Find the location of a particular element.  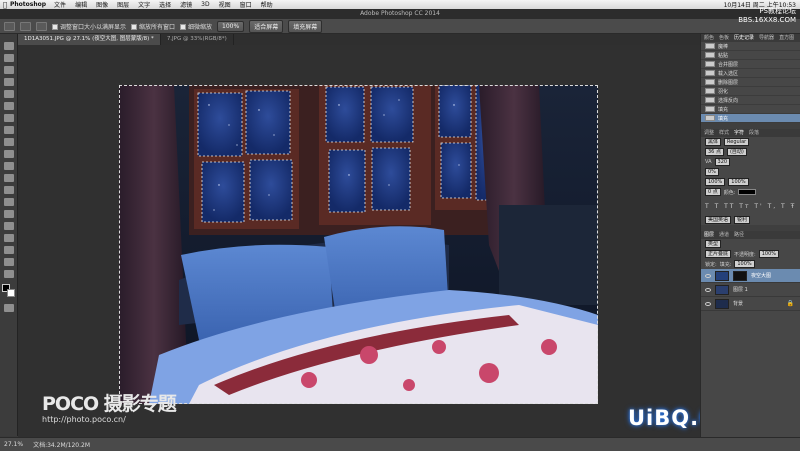

eraser-tool-icon is located at coordinates (9, 166).